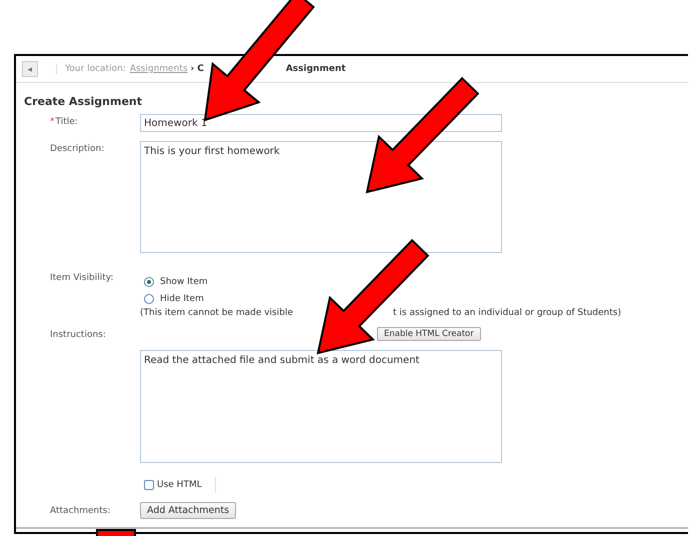  Describe the element at coordinates (77, 149) in the screenshot. I see `field-label: Description:` at that location.